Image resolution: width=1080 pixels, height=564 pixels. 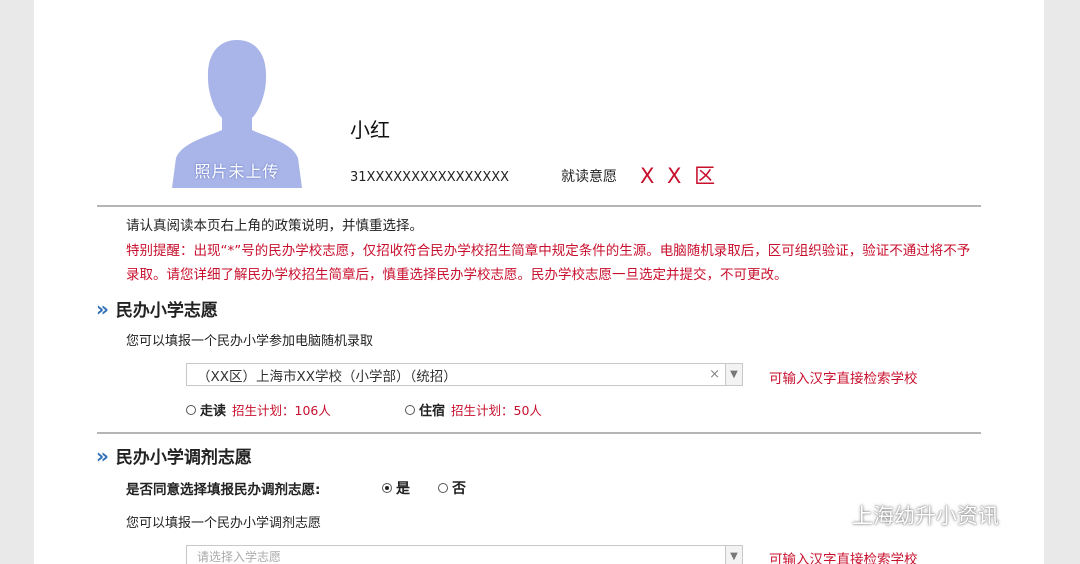 What do you see at coordinates (679, 176) in the screenshot?
I see `intent-value: X X 区` at bounding box center [679, 176].